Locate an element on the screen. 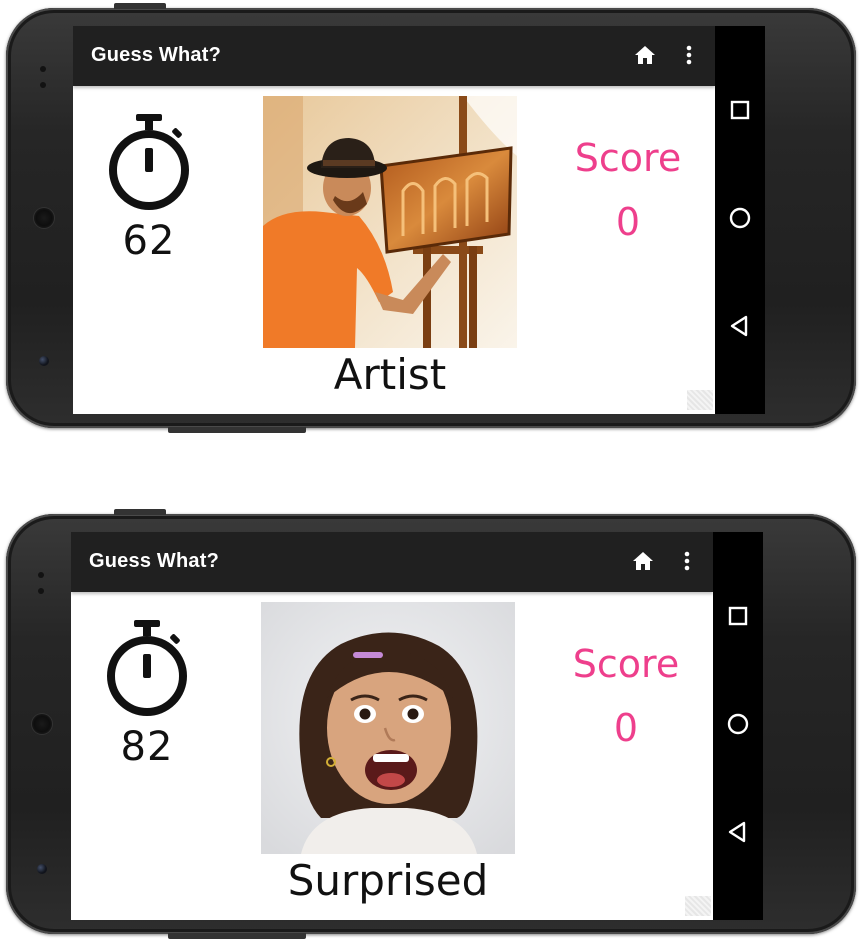  surprised-child-image is located at coordinates (388, 728).